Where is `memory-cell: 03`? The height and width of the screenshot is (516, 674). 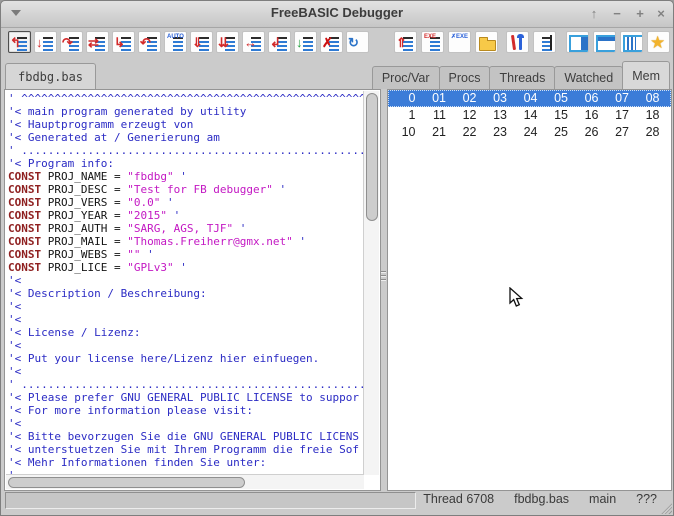 memory-cell: 03 is located at coordinates (500, 98).